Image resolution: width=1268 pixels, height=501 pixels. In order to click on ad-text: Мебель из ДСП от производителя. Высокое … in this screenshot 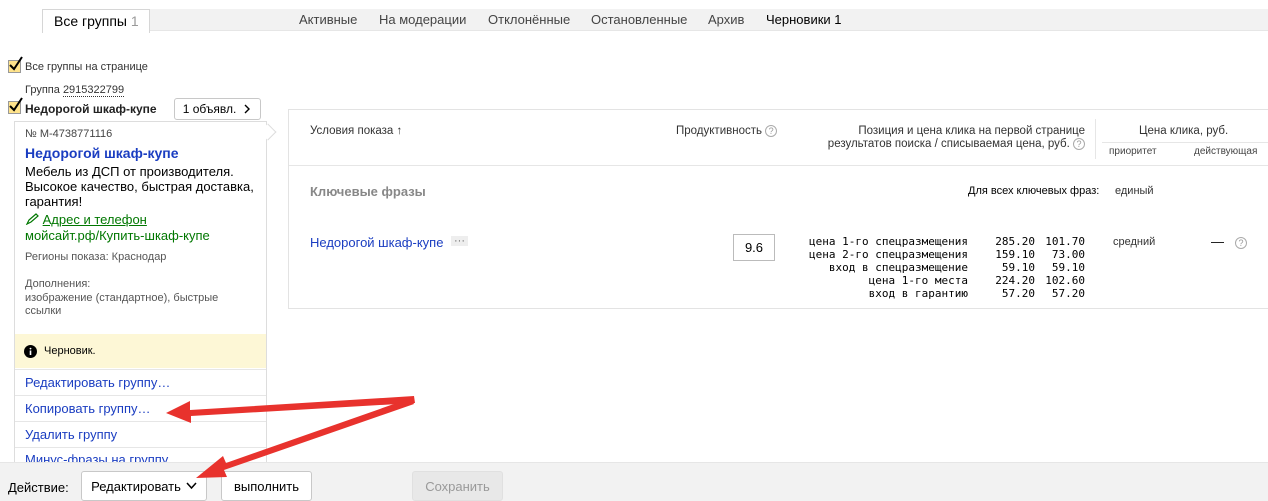, I will do `click(139, 186)`.